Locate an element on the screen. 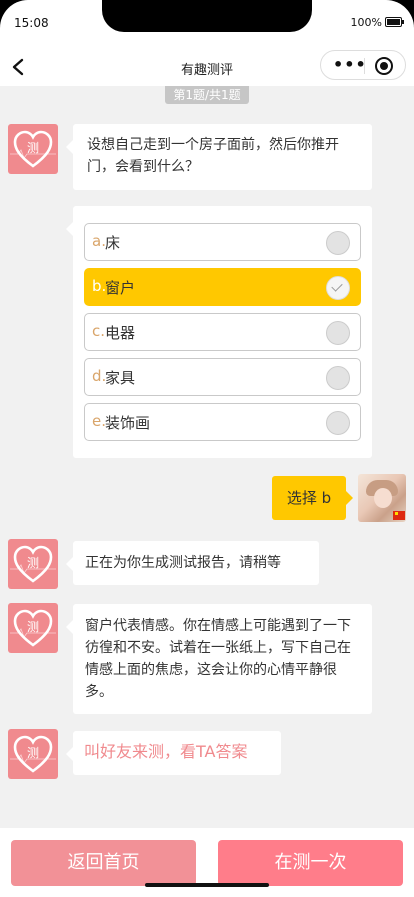 The height and width of the screenshot is (897, 414). avatar-face is located at coordinates (383, 498).